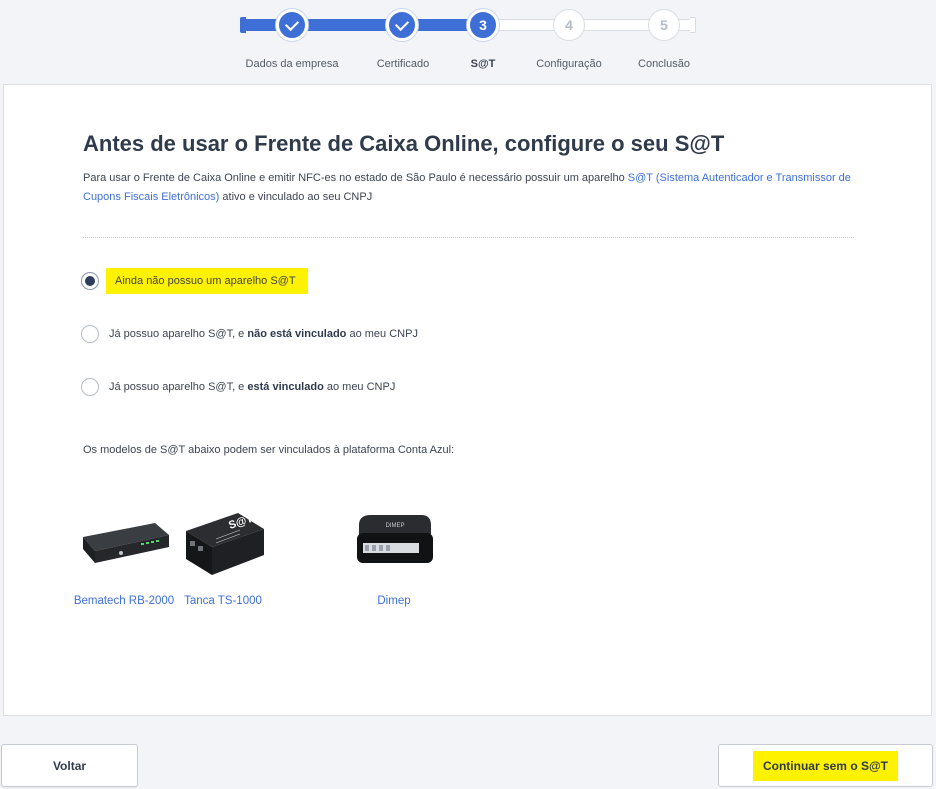 Image resolution: width=936 pixels, height=789 pixels. I want to click on step-2-node, so click(402, 25).